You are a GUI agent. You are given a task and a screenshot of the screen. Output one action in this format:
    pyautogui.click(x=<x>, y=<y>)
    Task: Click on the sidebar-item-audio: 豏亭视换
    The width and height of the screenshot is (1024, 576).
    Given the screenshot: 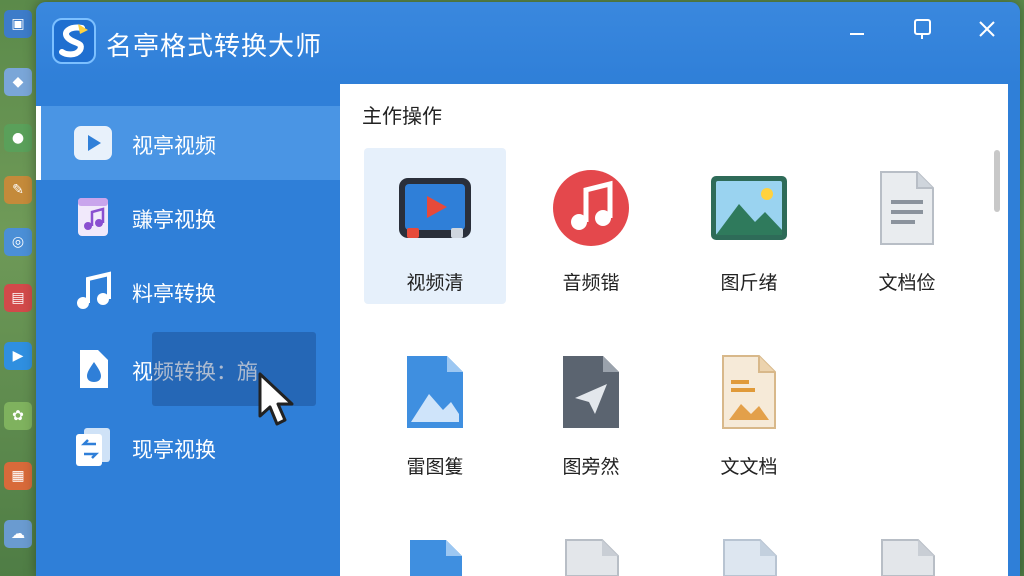 What is the action you would take?
    pyautogui.click(x=188, y=217)
    